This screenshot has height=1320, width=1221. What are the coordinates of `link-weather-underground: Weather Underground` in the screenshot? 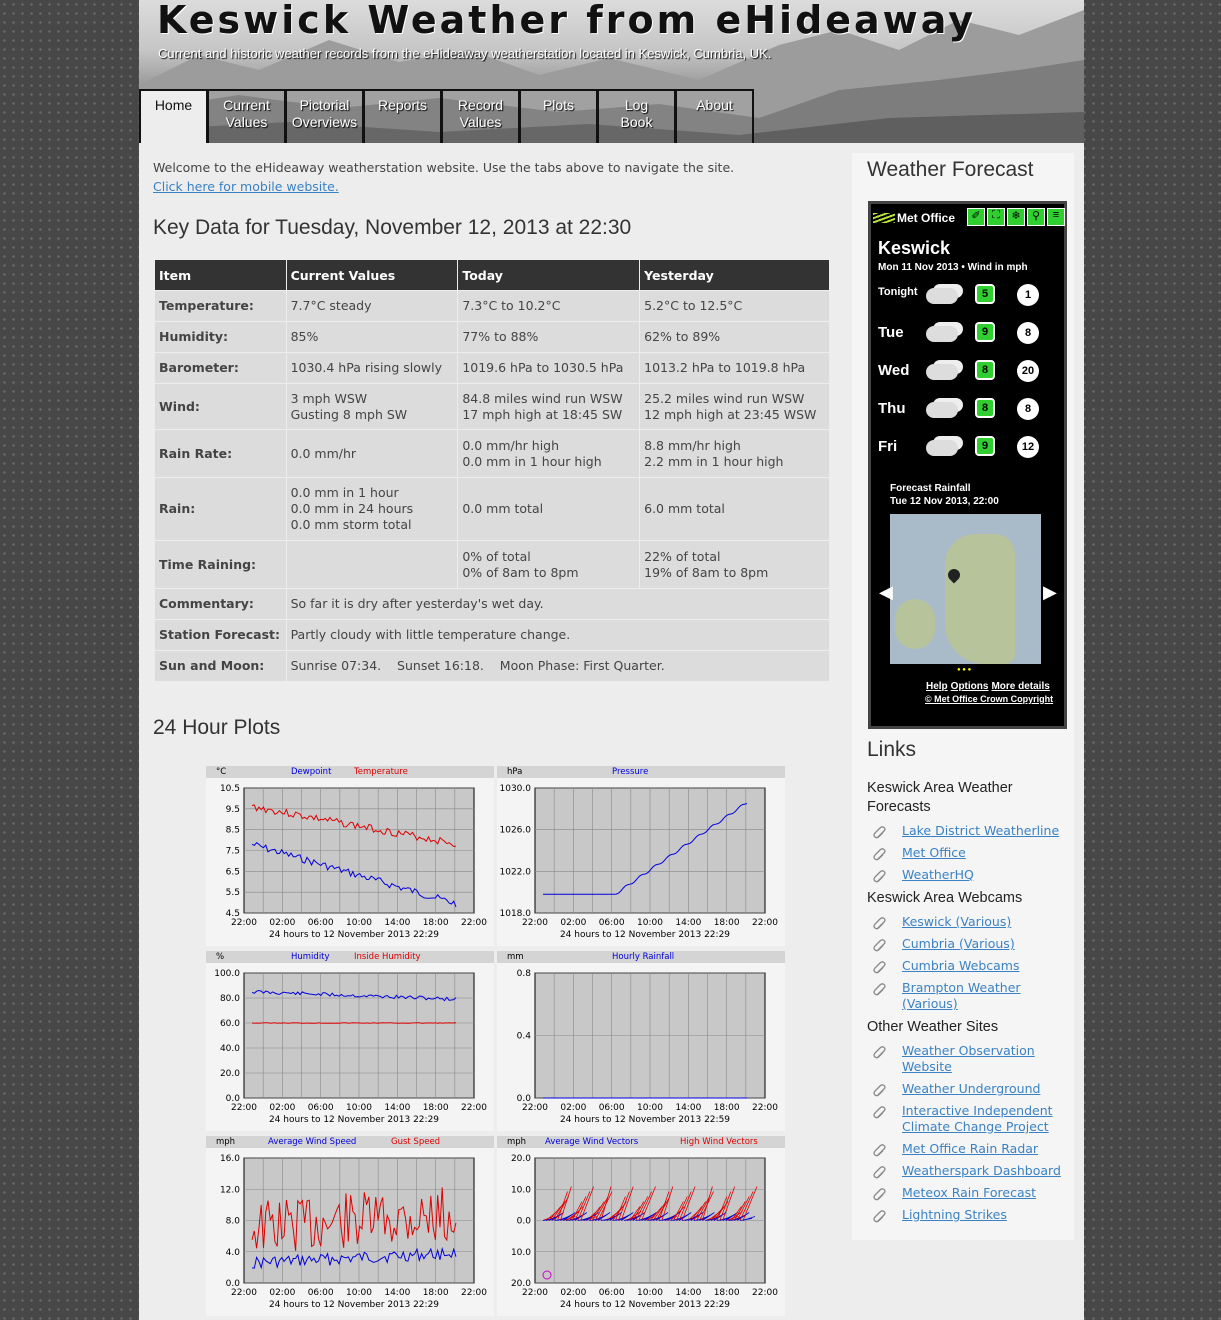 It's located at (971, 1088).